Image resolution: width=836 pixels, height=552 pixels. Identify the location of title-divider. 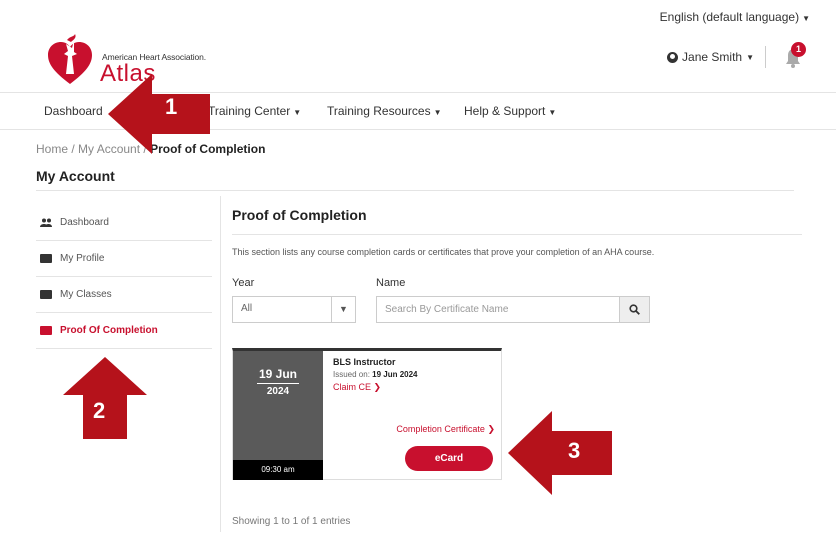
(415, 190).